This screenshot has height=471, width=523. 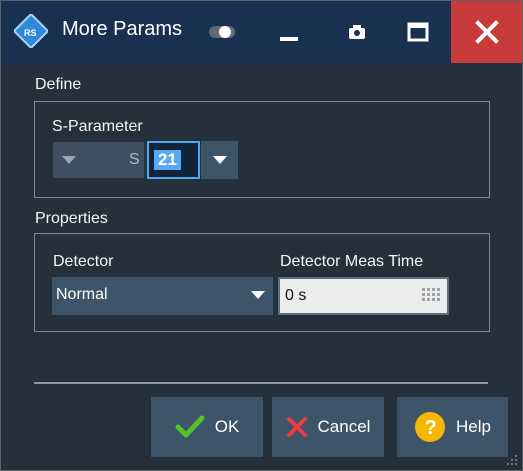 I want to click on toggle-icon, so click(x=222, y=32).